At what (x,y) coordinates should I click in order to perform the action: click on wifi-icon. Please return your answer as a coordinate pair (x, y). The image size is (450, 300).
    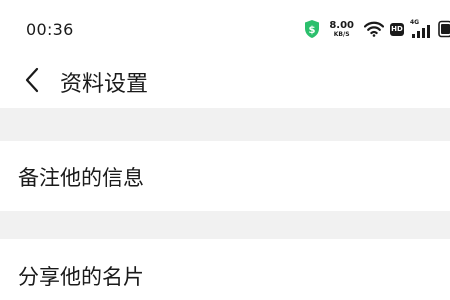
    Looking at the image, I should click on (374, 29).